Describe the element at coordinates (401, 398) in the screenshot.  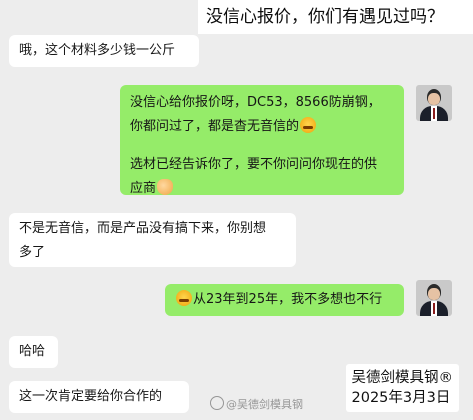
I see `watermark-date: 2025年3月3日` at that location.